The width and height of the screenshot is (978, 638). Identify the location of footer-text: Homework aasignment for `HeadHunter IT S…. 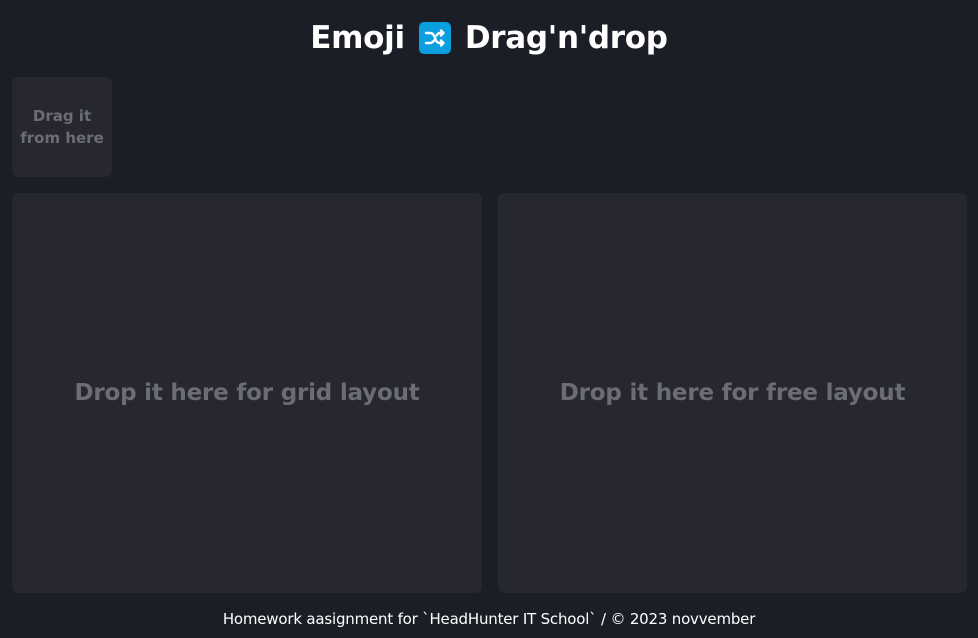
(489, 619).